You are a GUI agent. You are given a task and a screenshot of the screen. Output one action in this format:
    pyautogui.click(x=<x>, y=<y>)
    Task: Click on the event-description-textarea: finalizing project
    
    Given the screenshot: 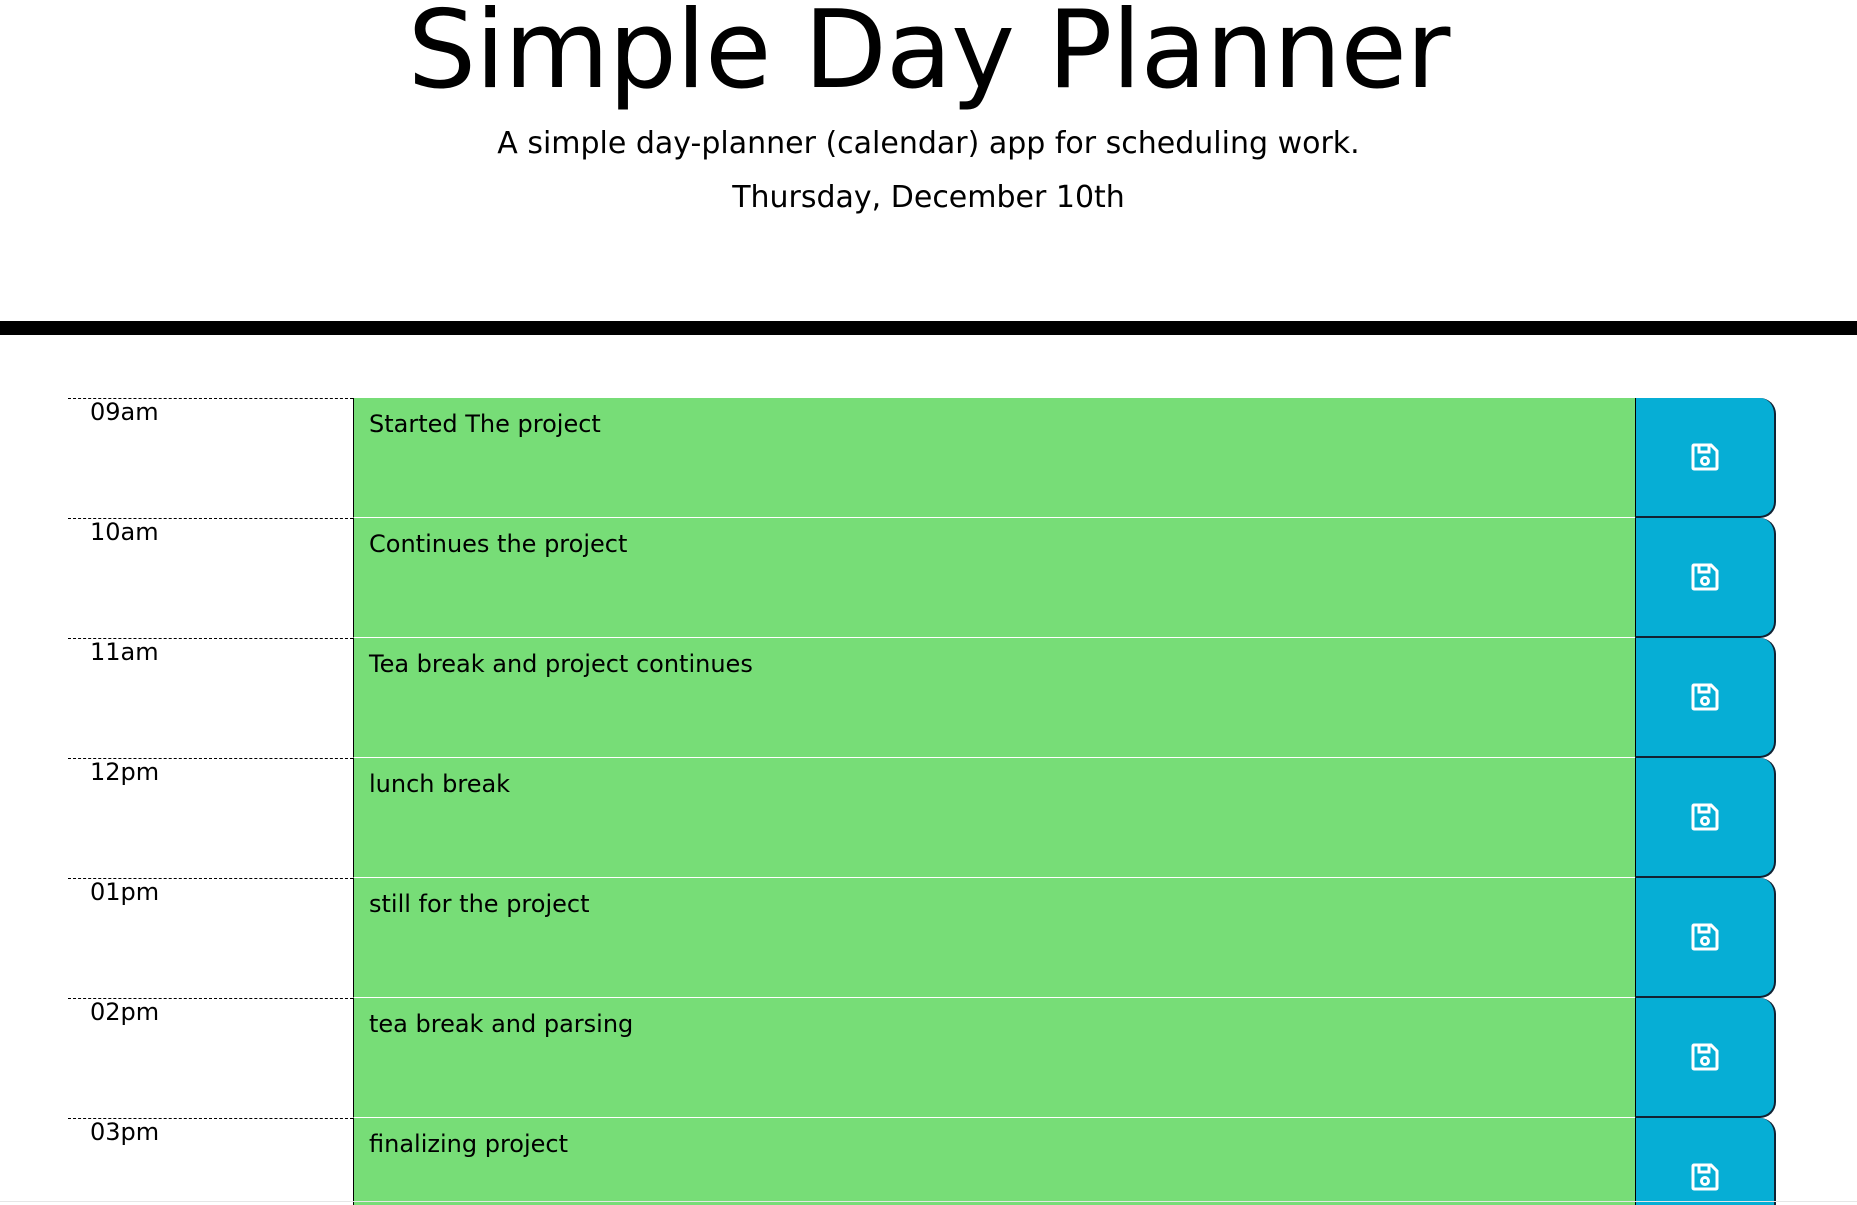 What is the action you would take?
    pyautogui.click(x=994, y=1161)
    